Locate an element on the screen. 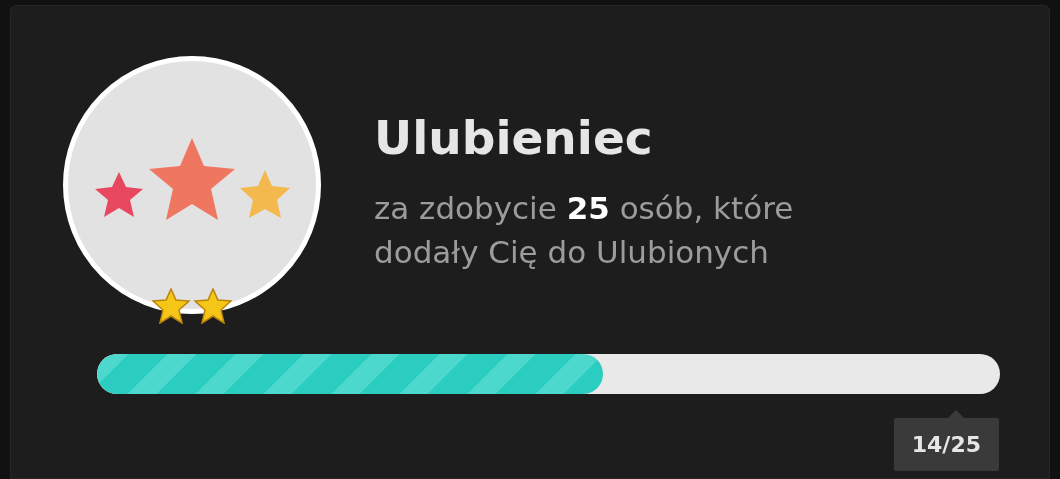 Image resolution: width=1060 pixels, height=479 pixels. small-stars-icon is located at coordinates (192, 306).